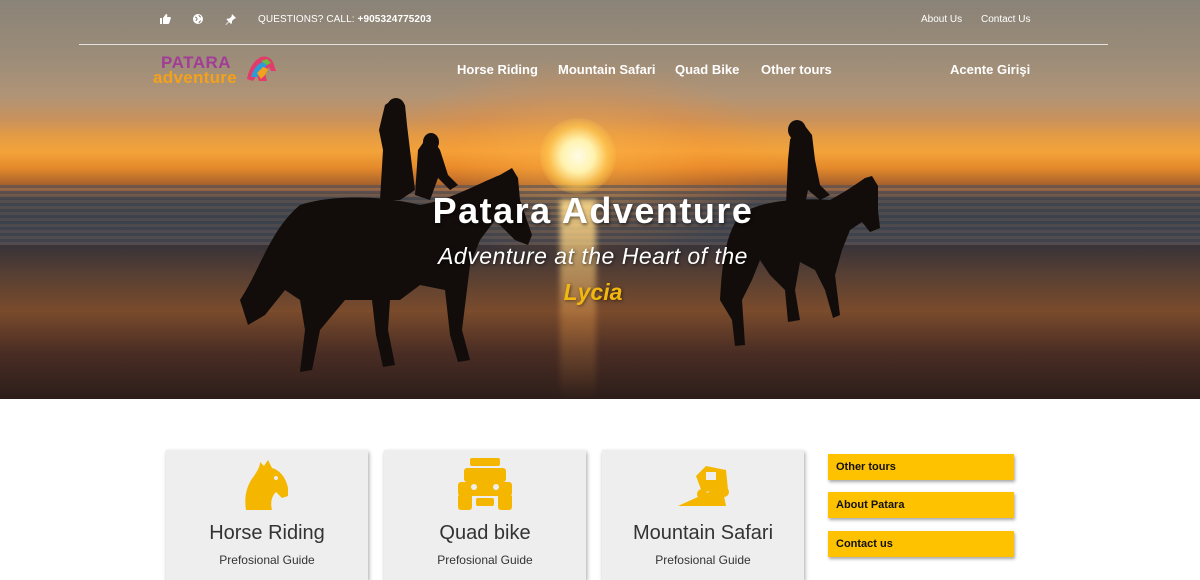  What do you see at coordinates (1005, 19) in the screenshot?
I see `contact-us-link: Contact Us` at bounding box center [1005, 19].